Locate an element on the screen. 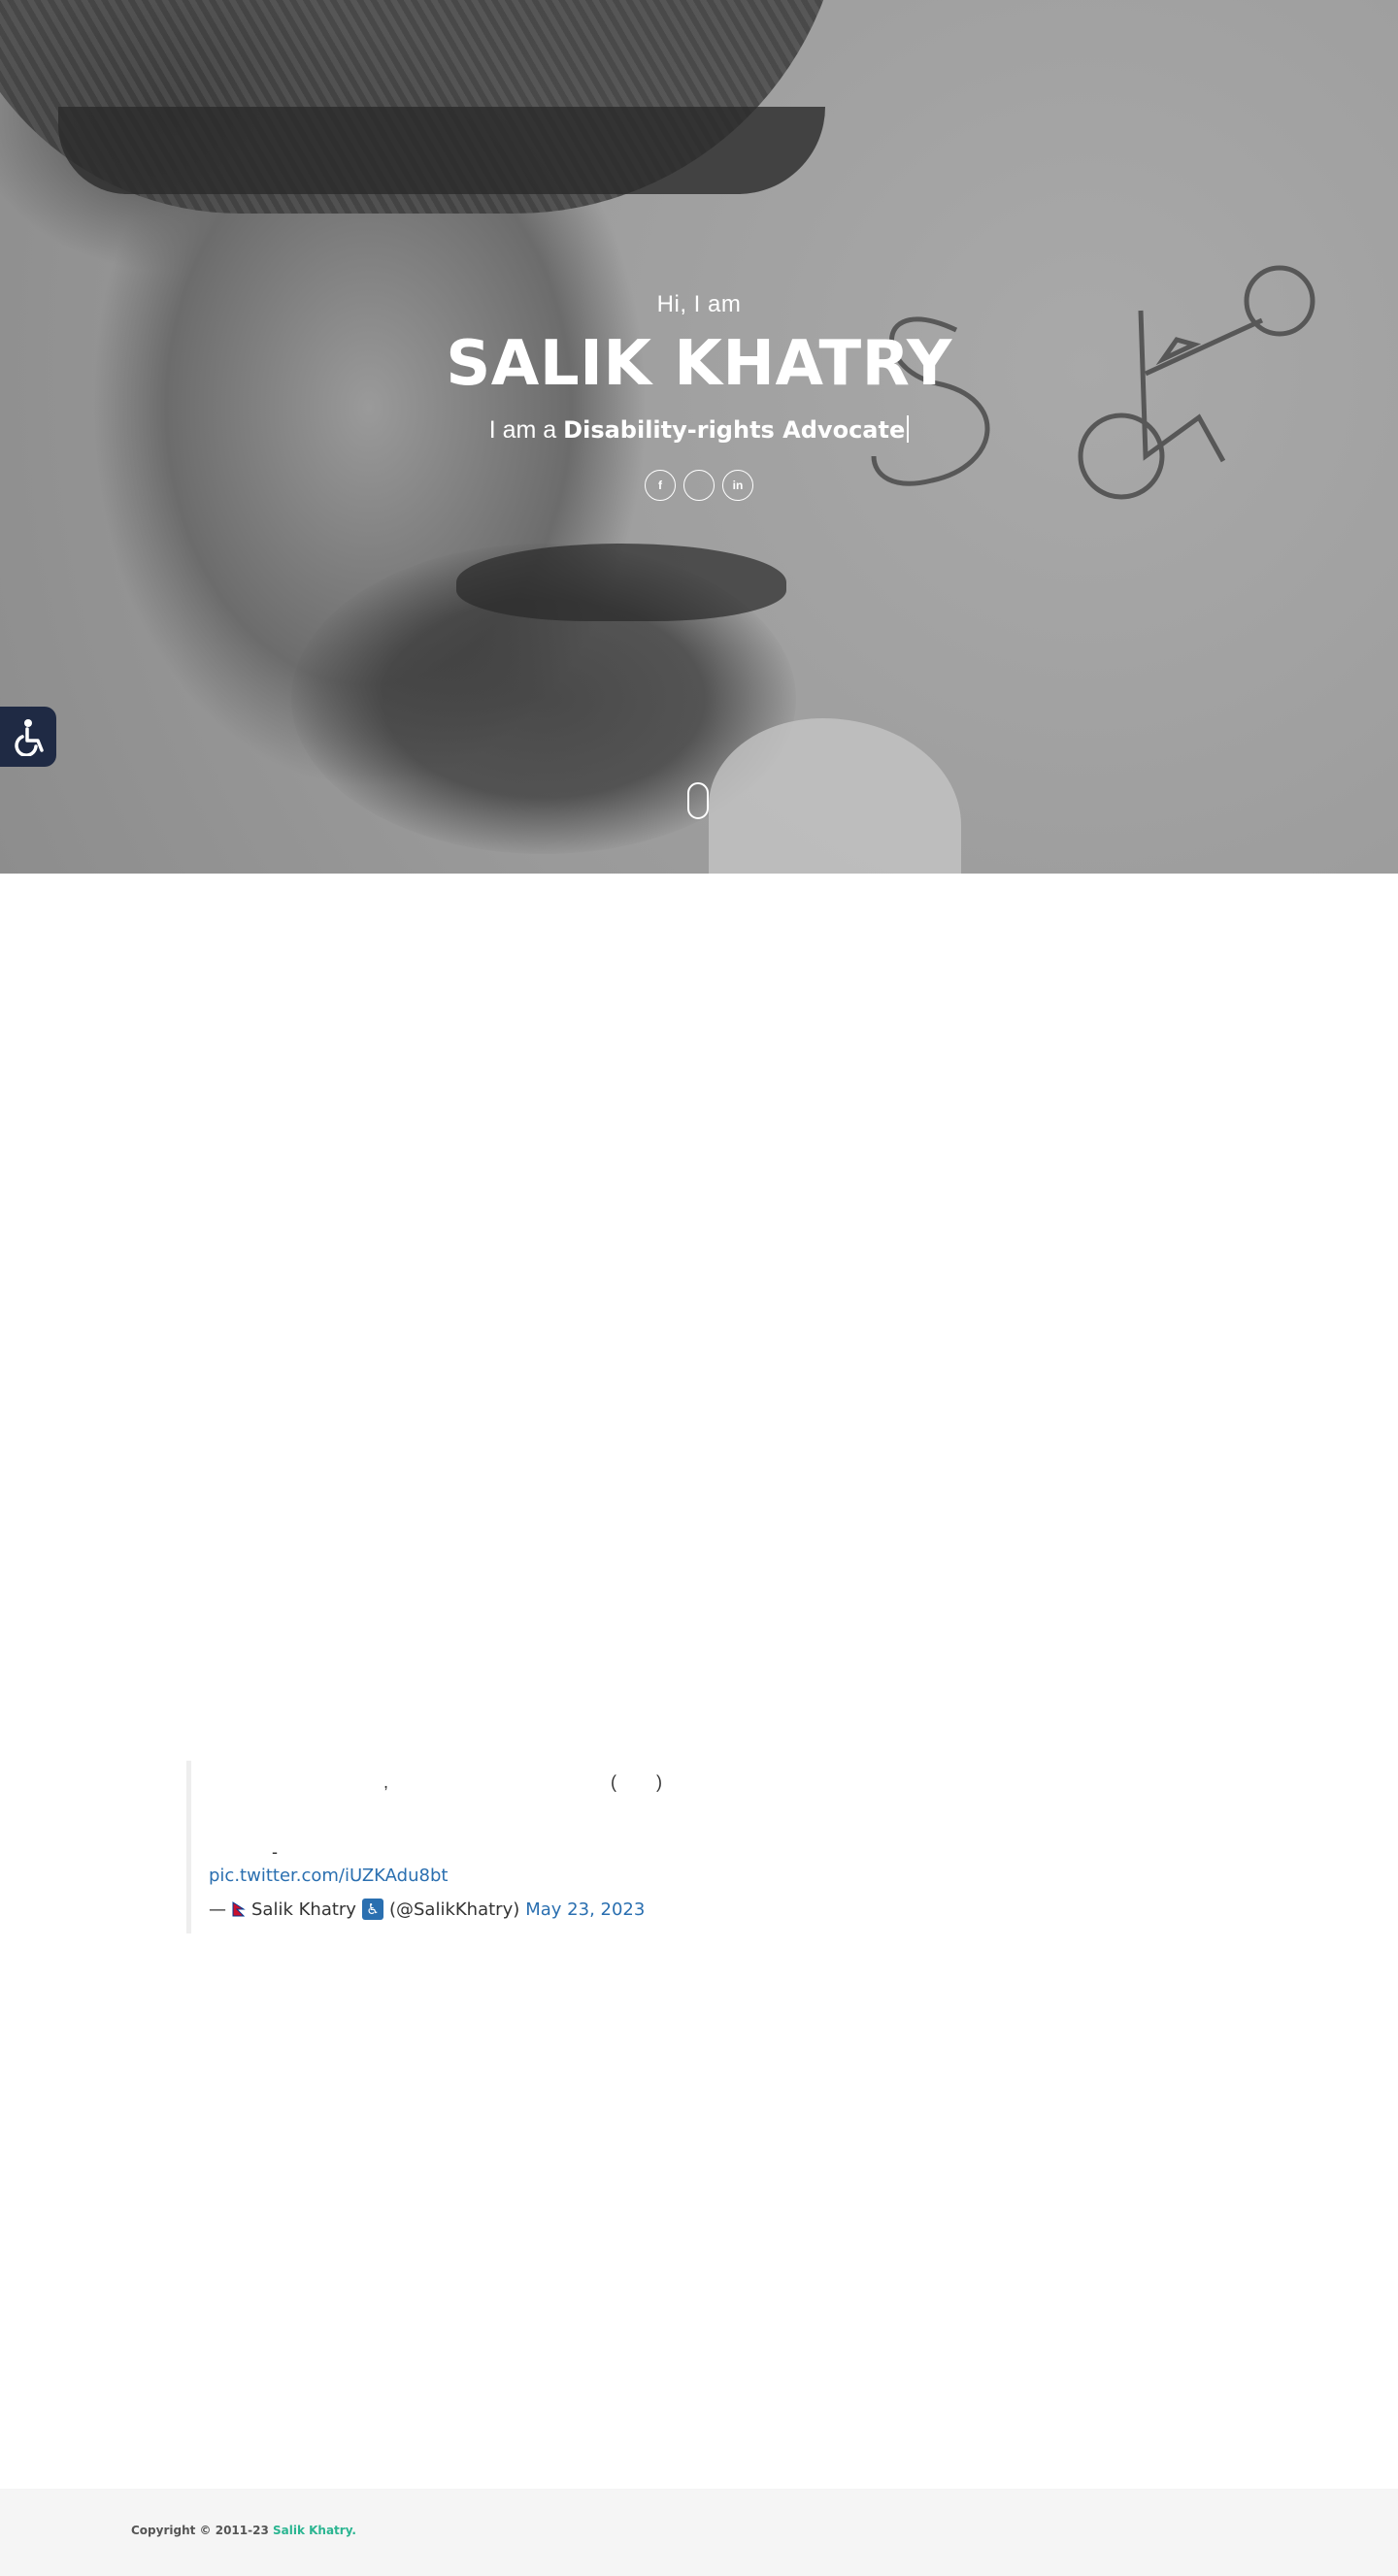  twitter-link is located at coordinates (699, 485).